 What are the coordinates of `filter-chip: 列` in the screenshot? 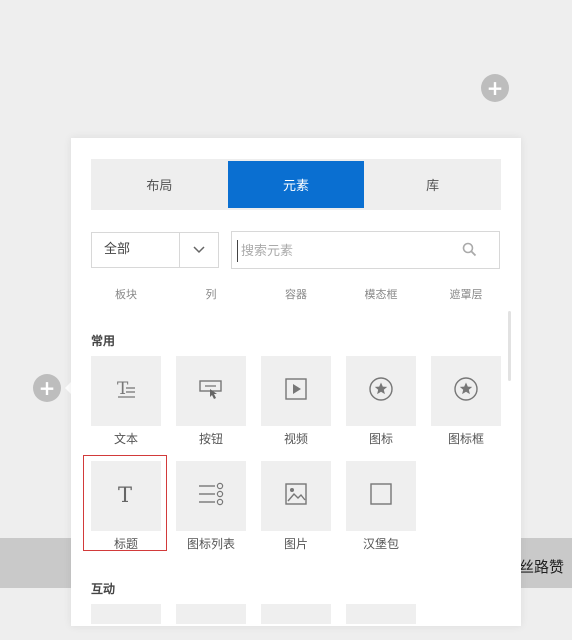 It's located at (211, 294).